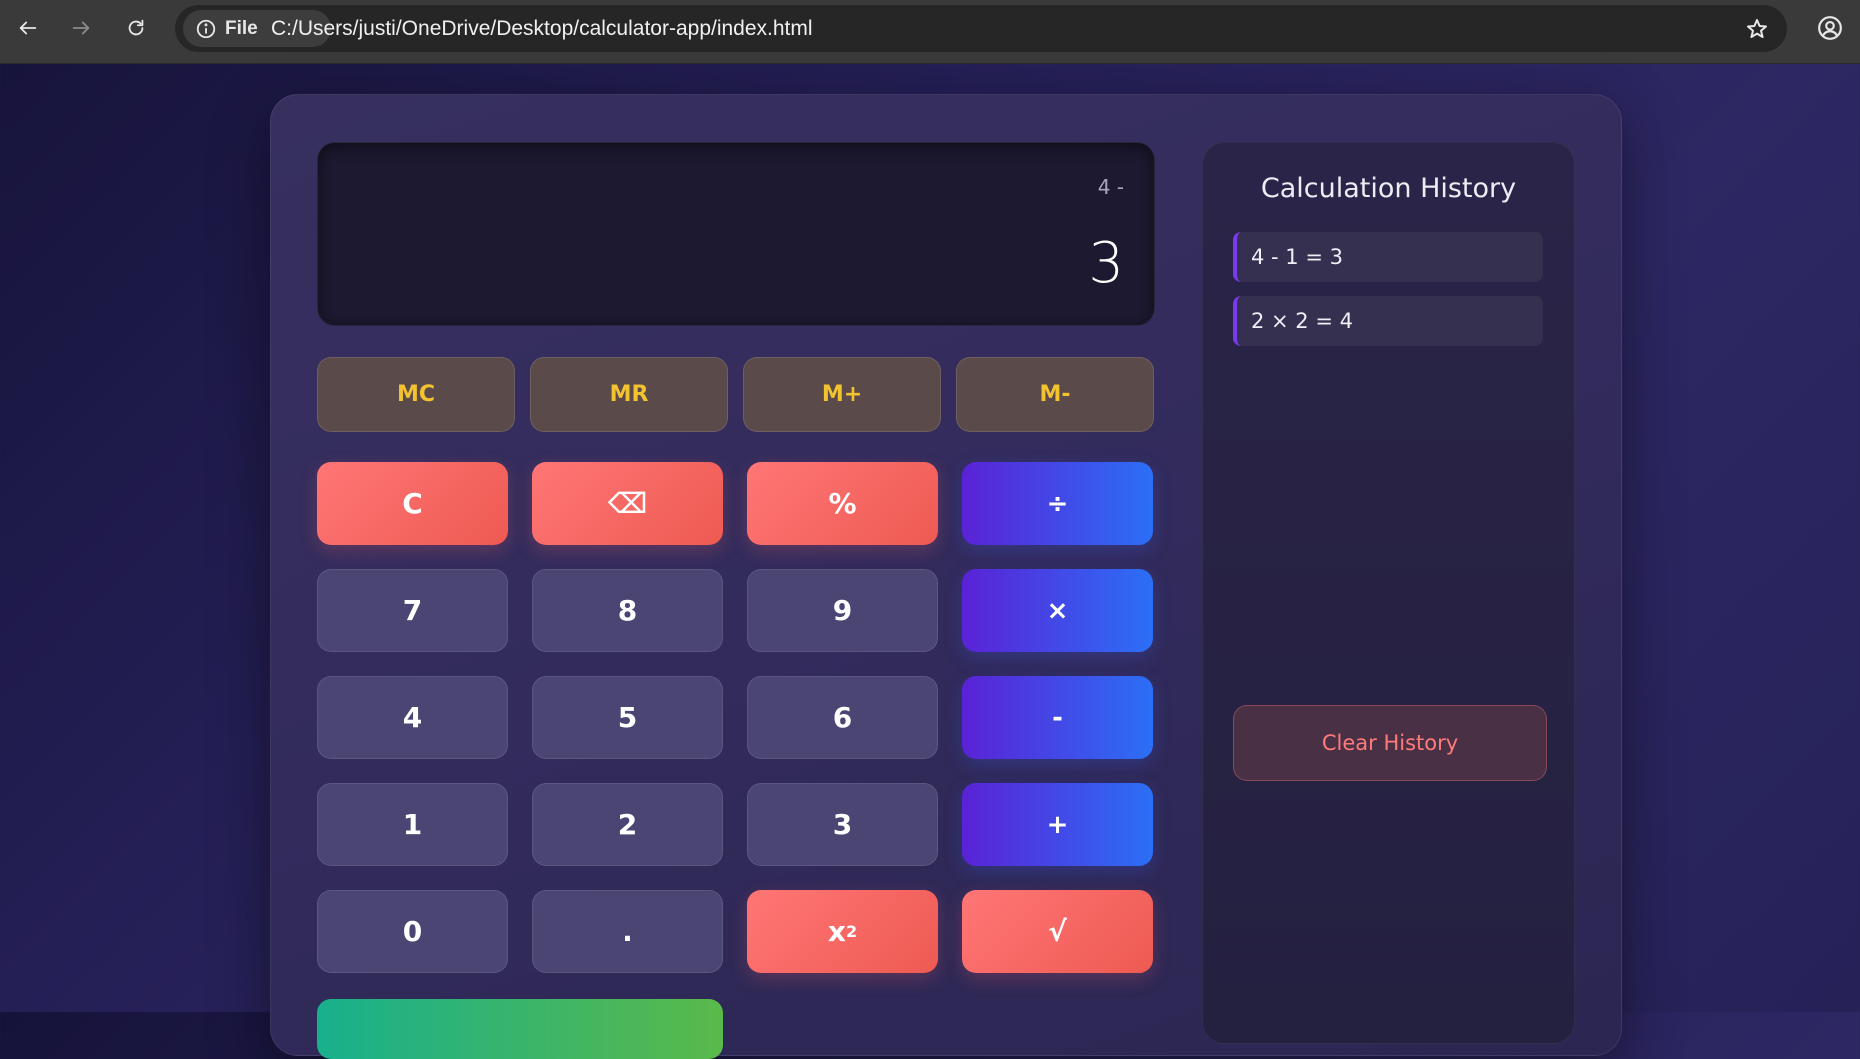  Describe the element at coordinates (1390, 743) in the screenshot. I see `clear-history-button: Clear History` at that location.